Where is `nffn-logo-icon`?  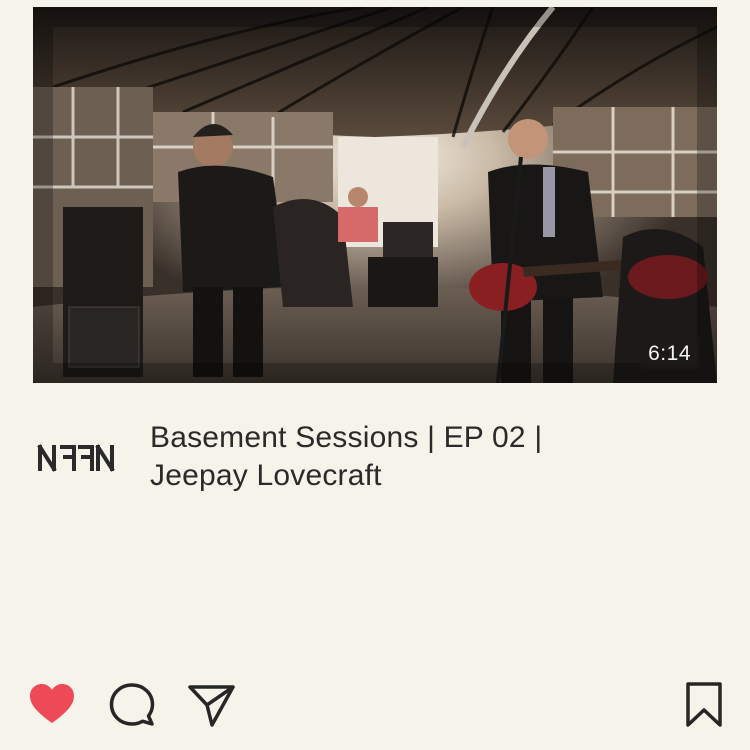 nffn-logo-icon is located at coordinates (76, 458).